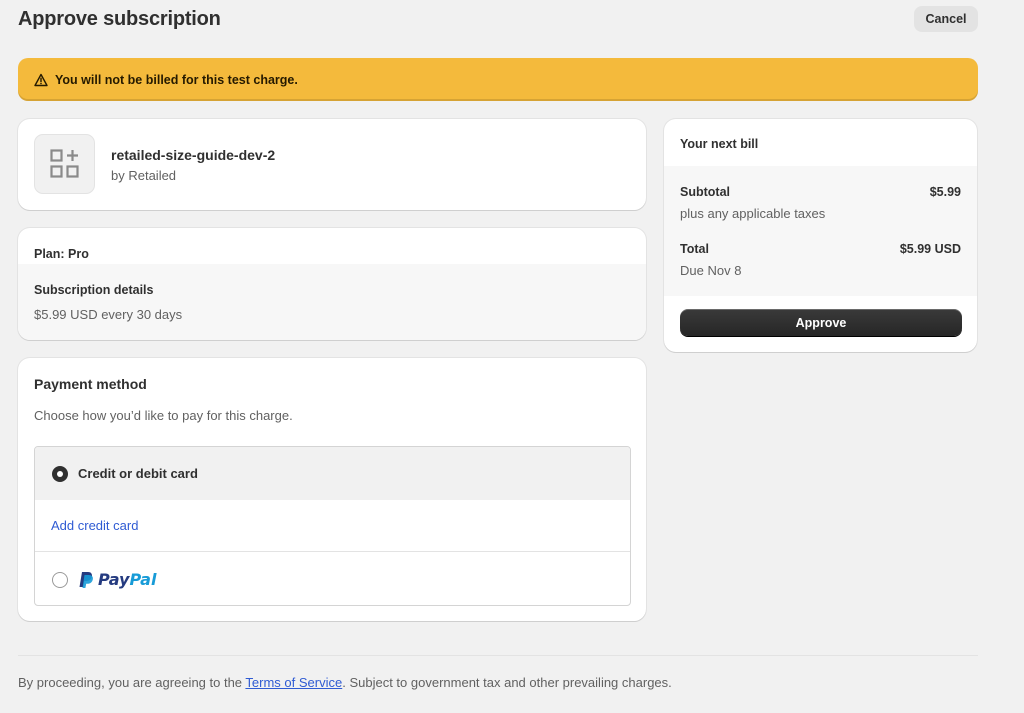  What do you see at coordinates (108, 314) in the screenshot?
I see `subscription-details-value: $5.99 USD every 30 days` at bounding box center [108, 314].